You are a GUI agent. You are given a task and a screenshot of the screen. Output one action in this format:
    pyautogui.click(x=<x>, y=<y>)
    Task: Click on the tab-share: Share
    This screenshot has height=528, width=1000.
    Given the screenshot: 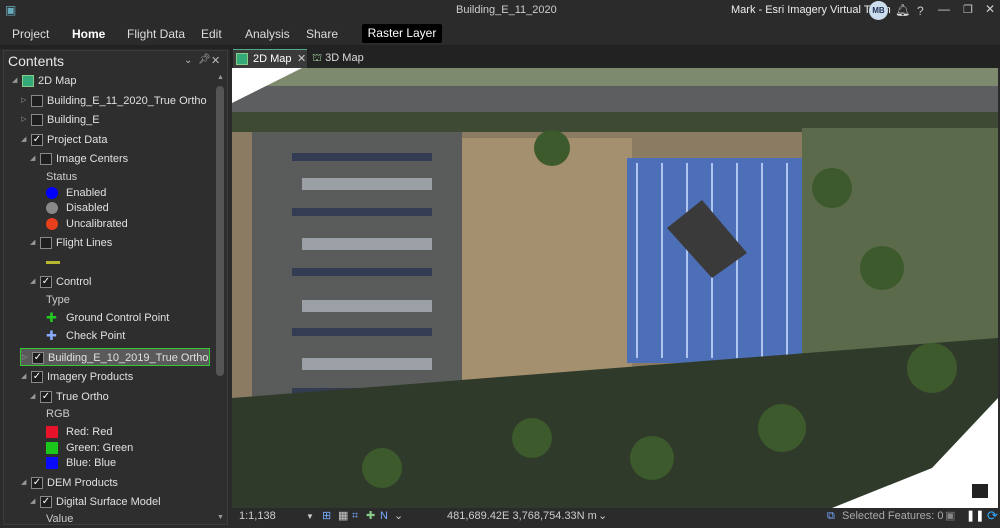 What is the action you would take?
    pyautogui.click(x=322, y=34)
    